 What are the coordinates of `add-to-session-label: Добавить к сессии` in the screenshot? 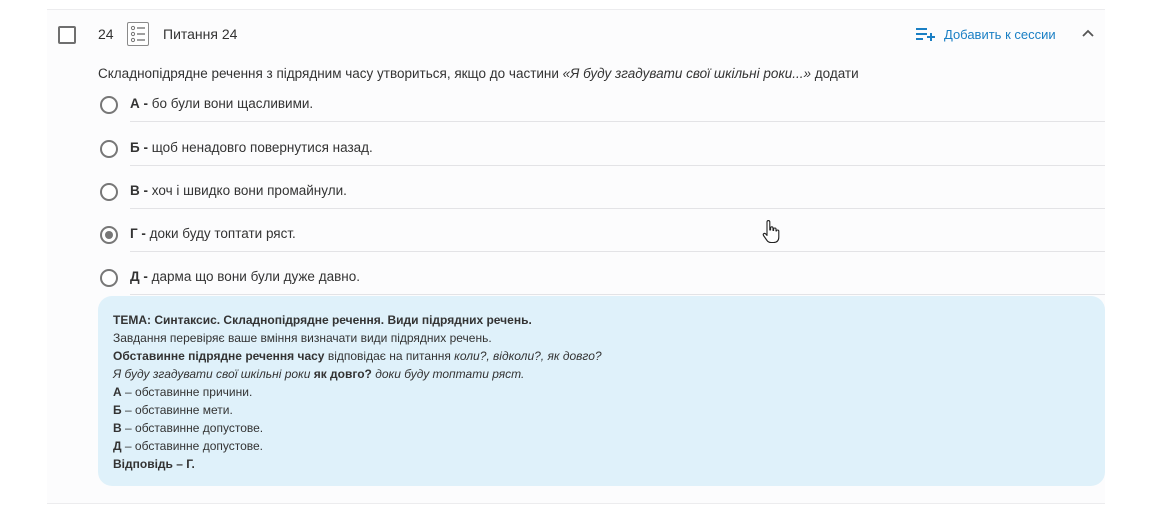 It's located at (1000, 34).